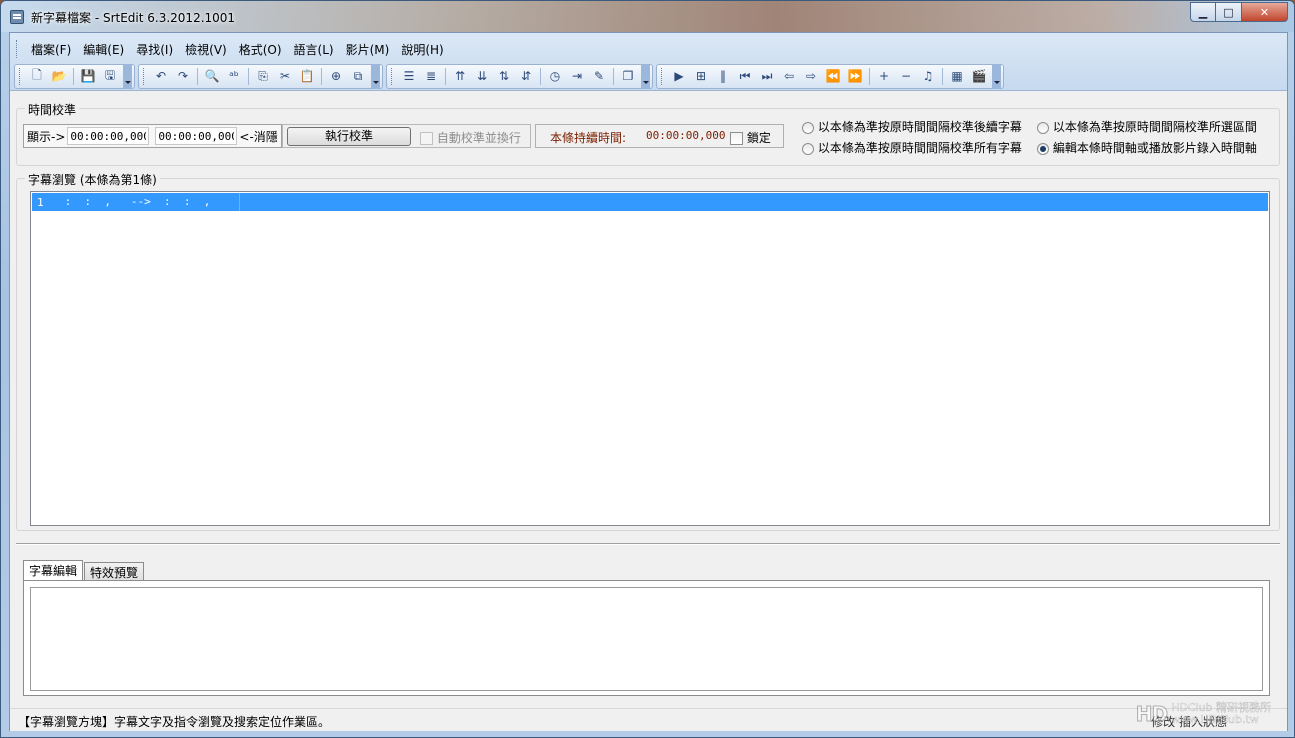 The width and height of the screenshot is (1295, 738). I want to click on time-display-box: 顯示-> <-消隱, so click(152, 136).